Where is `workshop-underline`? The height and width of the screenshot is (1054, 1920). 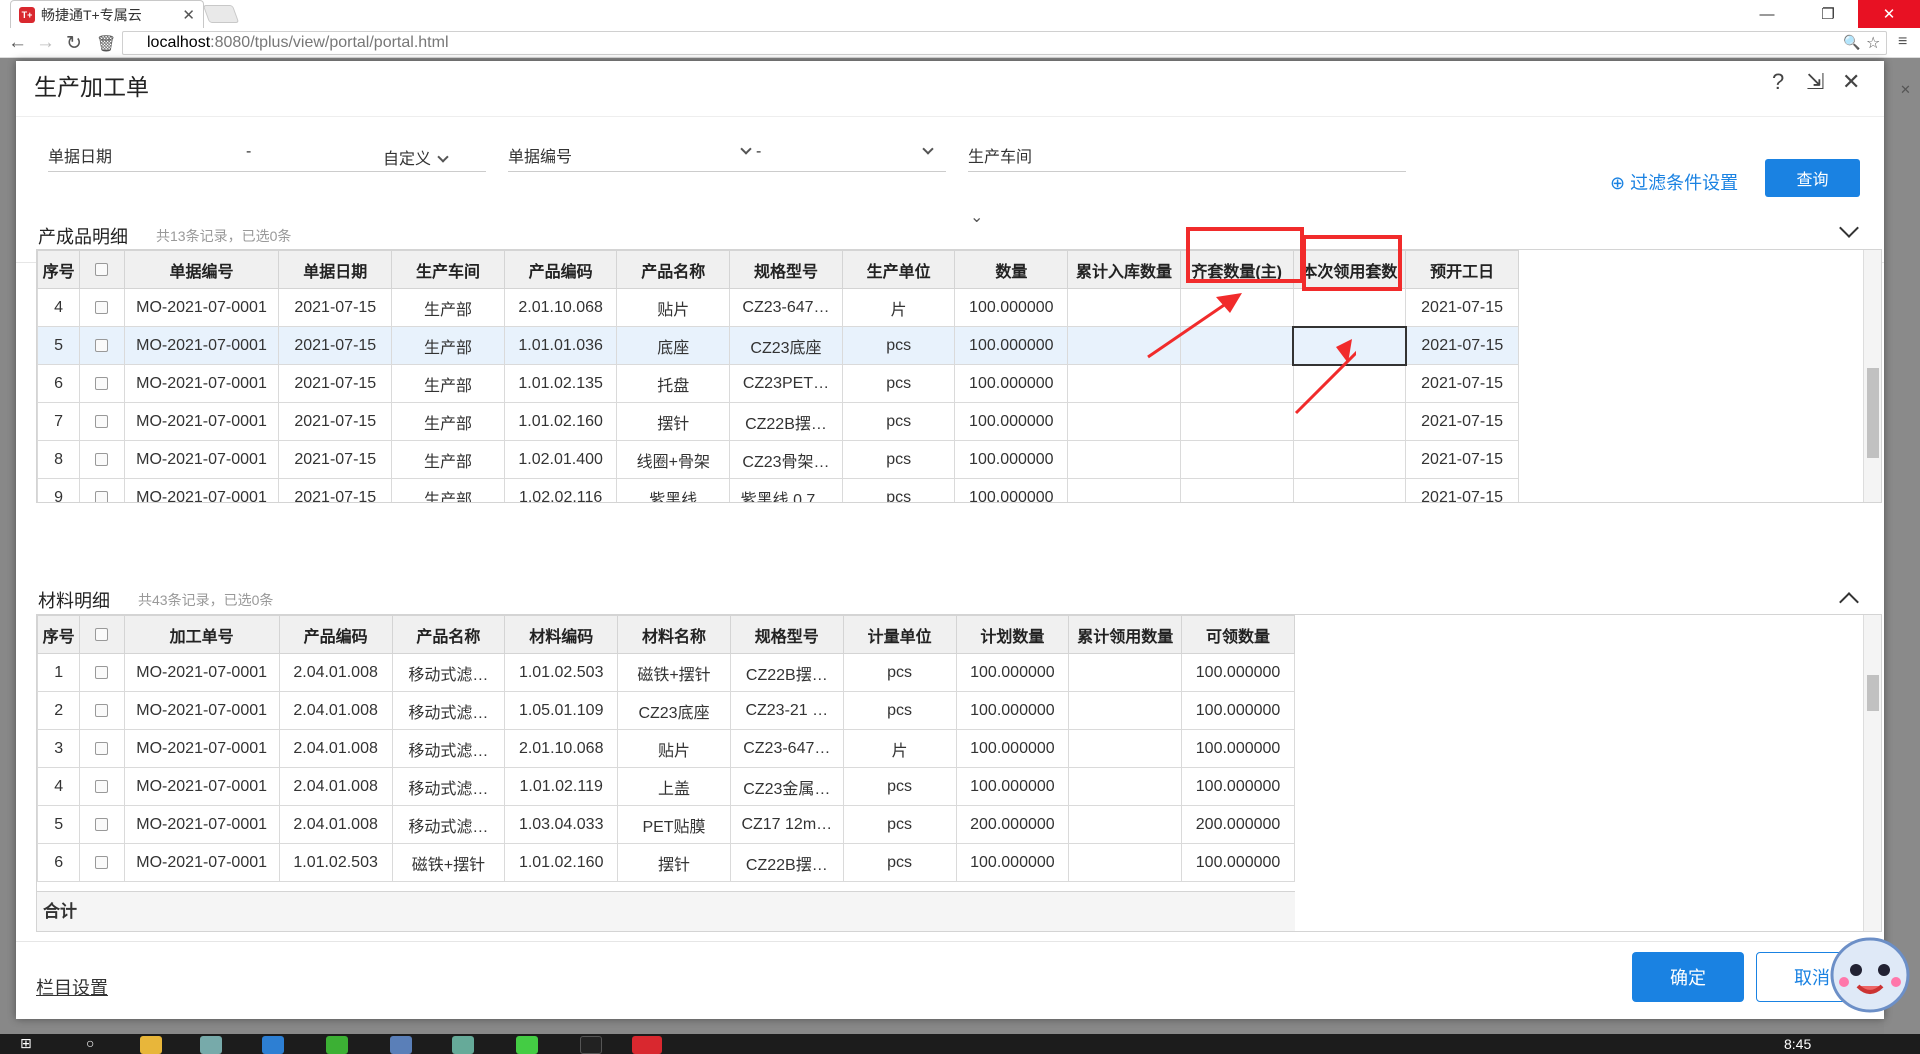 workshop-underline is located at coordinates (1187, 171).